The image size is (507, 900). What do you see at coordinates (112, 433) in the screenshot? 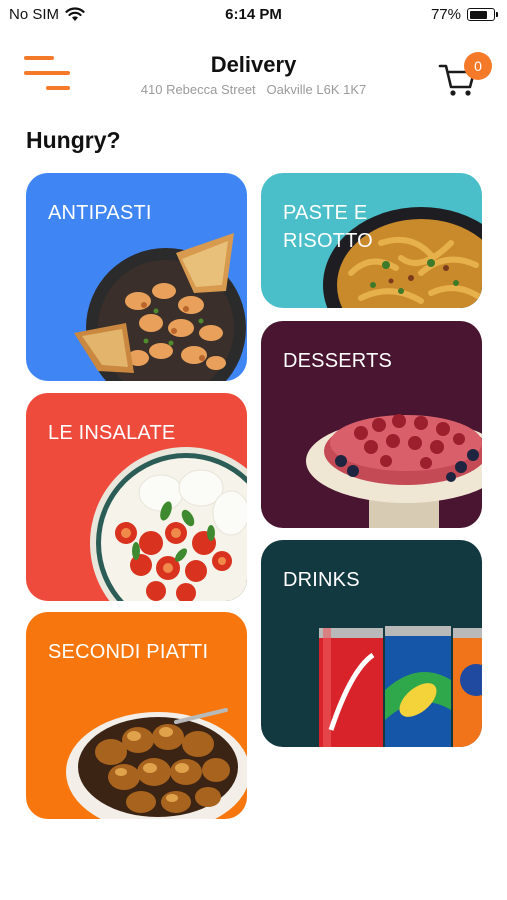
I see `category-label: LE INSALATE` at bounding box center [112, 433].